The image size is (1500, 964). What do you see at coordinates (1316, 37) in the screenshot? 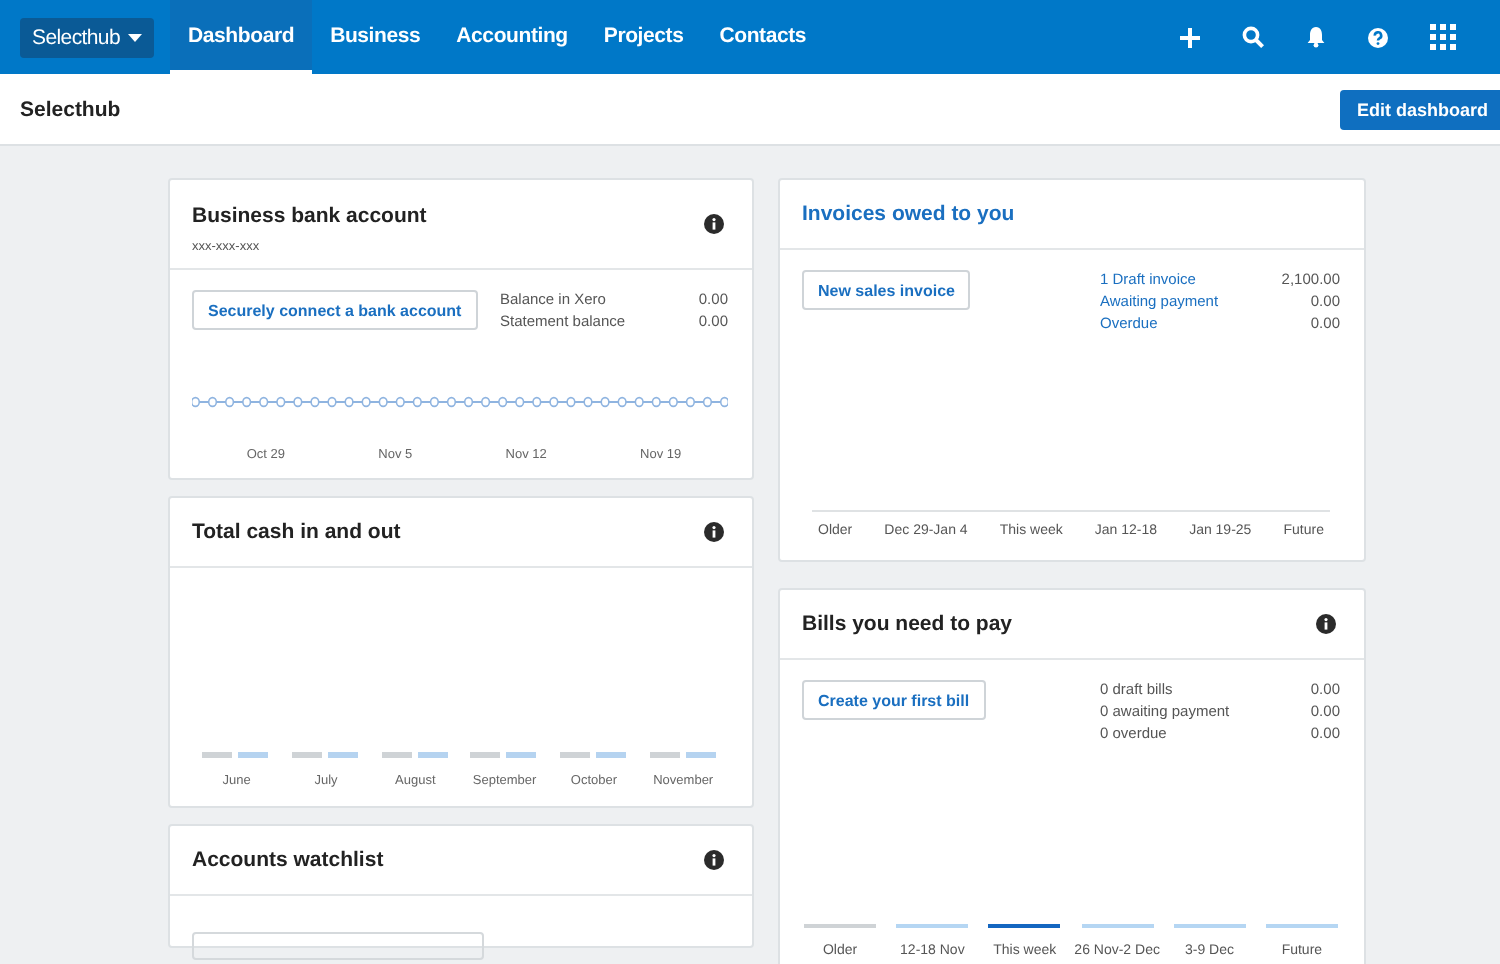
I see `bell-icon` at bounding box center [1316, 37].